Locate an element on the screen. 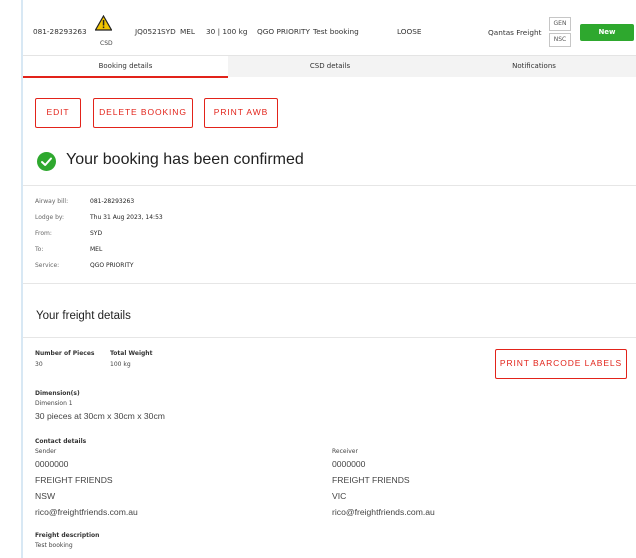  tab-notifications: Notifications is located at coordinates (534, 67).